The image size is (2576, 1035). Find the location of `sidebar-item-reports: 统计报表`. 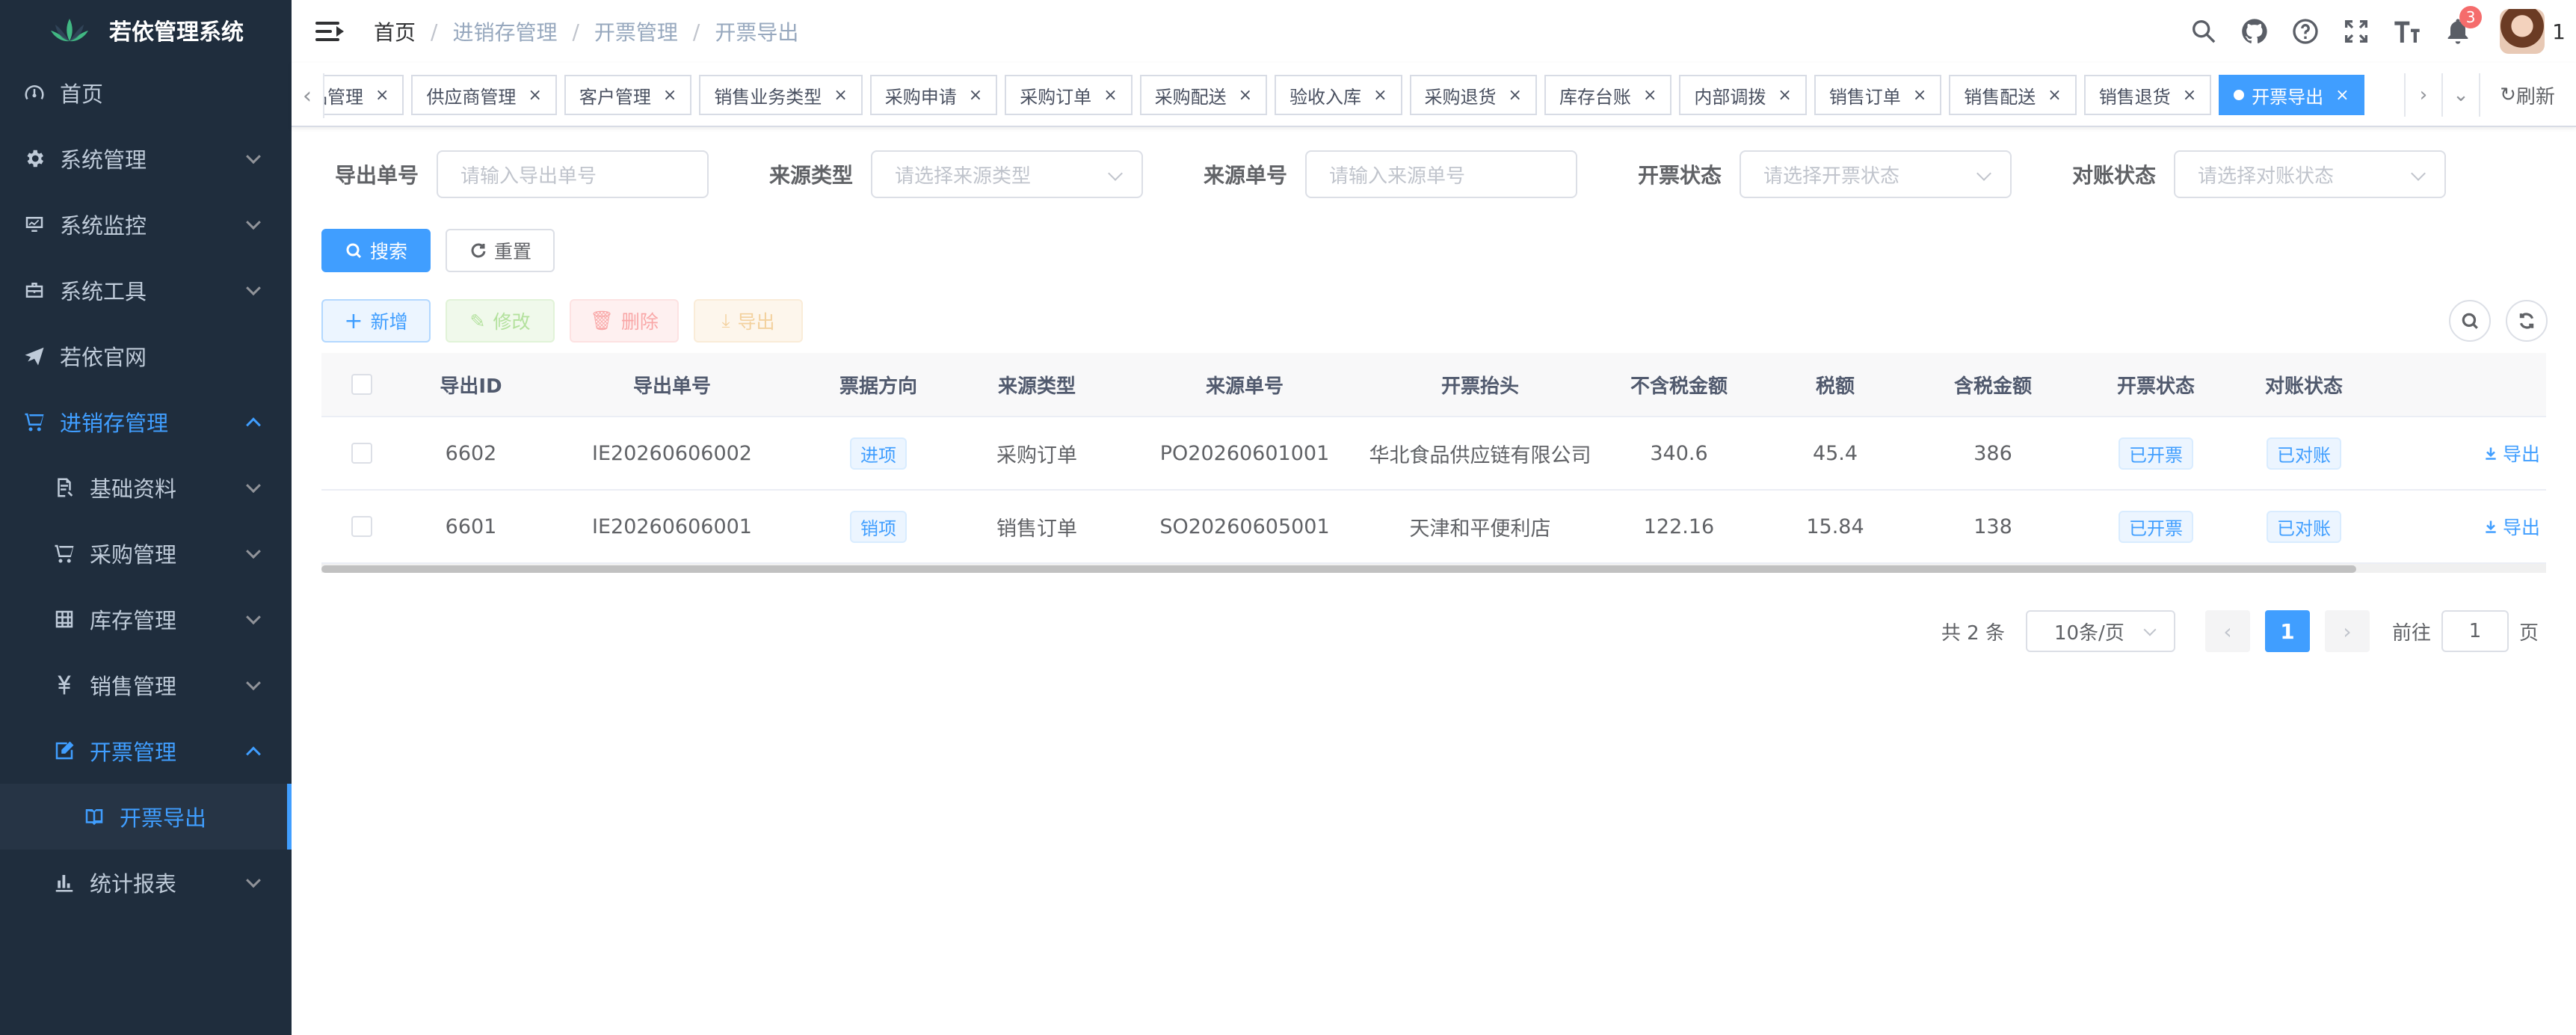

sidebar-item-reports: 统计报表 is located at coordinates (146, 882).